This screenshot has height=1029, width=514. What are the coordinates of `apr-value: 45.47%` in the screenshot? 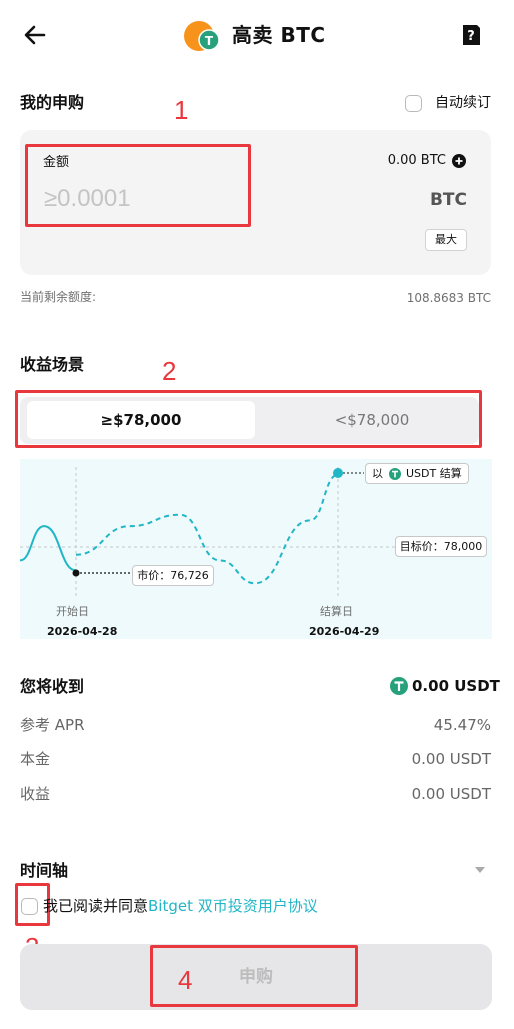 It's located at (462, 725).